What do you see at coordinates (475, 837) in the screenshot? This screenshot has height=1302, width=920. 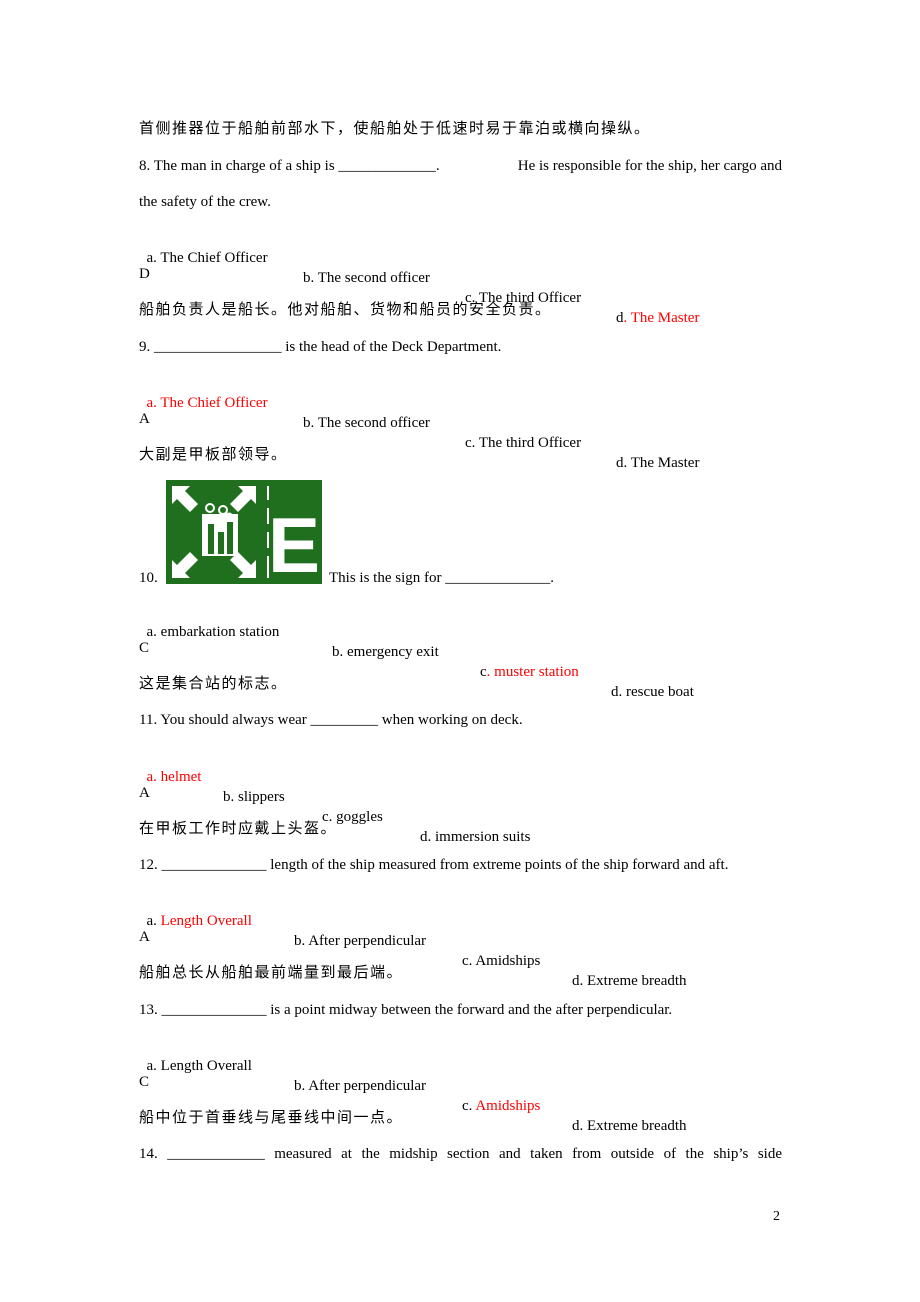 I see `option-d: d. immersion suits` at bounding box center [475, 837].